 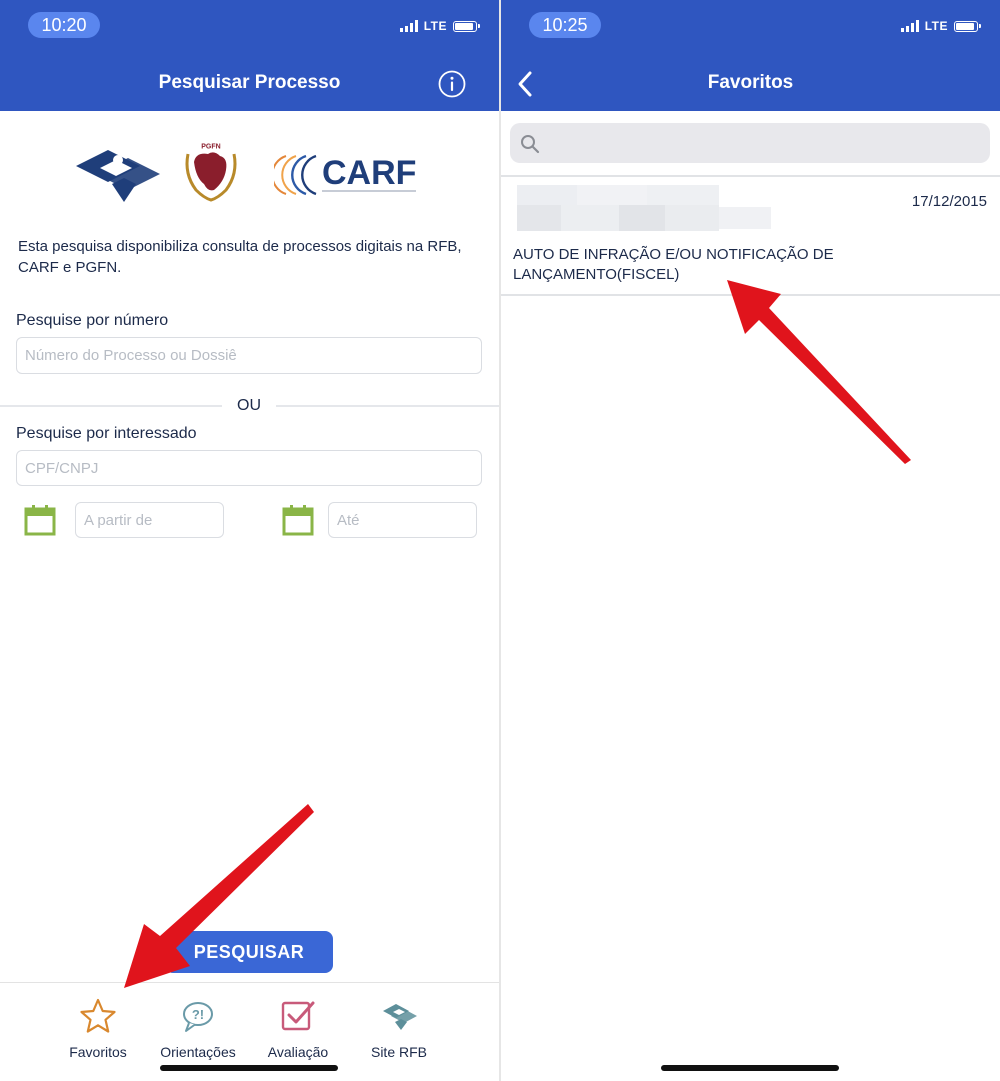 I want to click on header-bar: 10:20 LTE Pesquisar Processo, so click(x=249, y=55).